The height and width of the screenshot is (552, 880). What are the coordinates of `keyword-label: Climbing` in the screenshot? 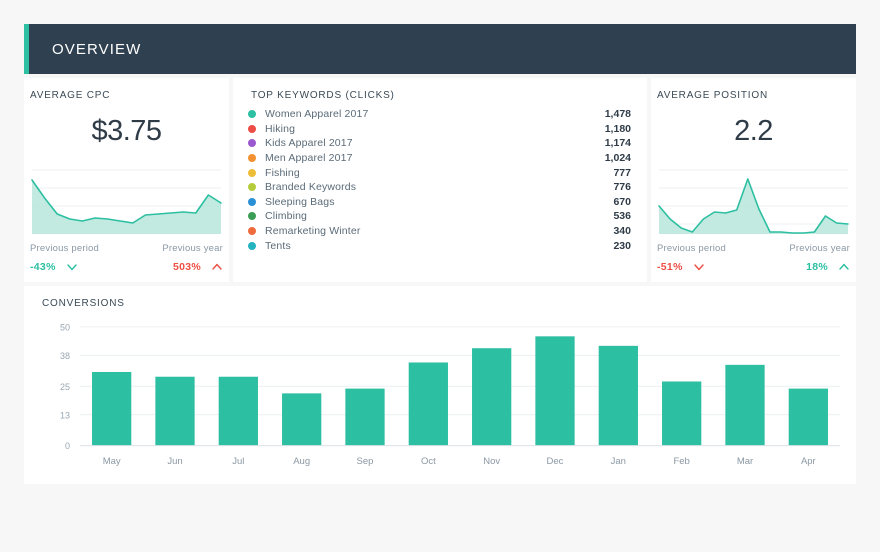 It's located at (286, 216).